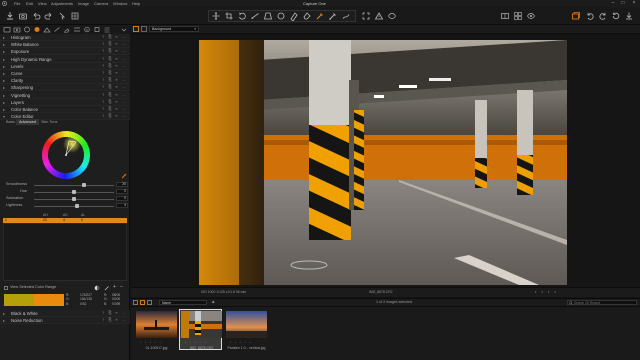 The width and height of the screenshot is (640, 360). I want to click on tab-exposure, so click(47, 29).